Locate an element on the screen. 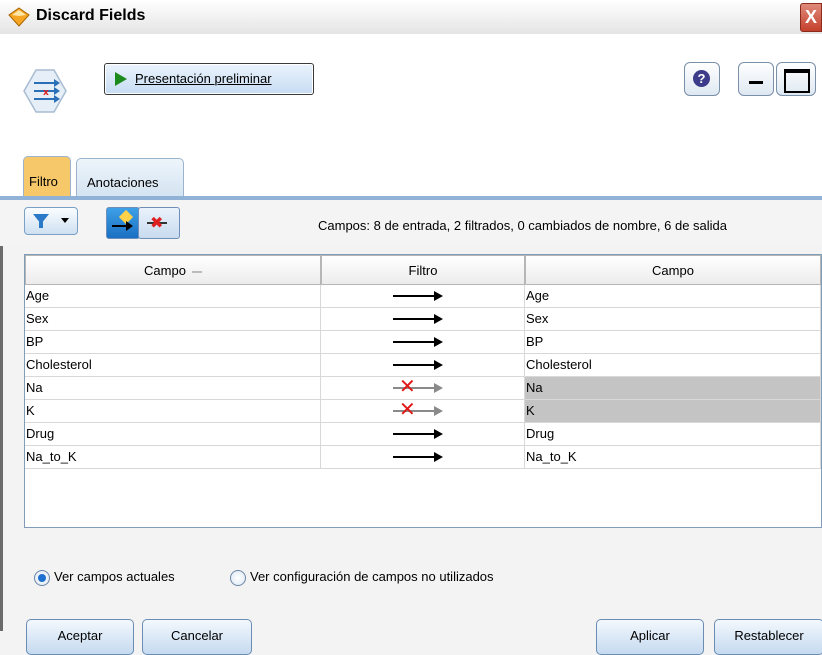 The image size is (822, 655). diamond-node-icon is located at coordinates (19, 17).